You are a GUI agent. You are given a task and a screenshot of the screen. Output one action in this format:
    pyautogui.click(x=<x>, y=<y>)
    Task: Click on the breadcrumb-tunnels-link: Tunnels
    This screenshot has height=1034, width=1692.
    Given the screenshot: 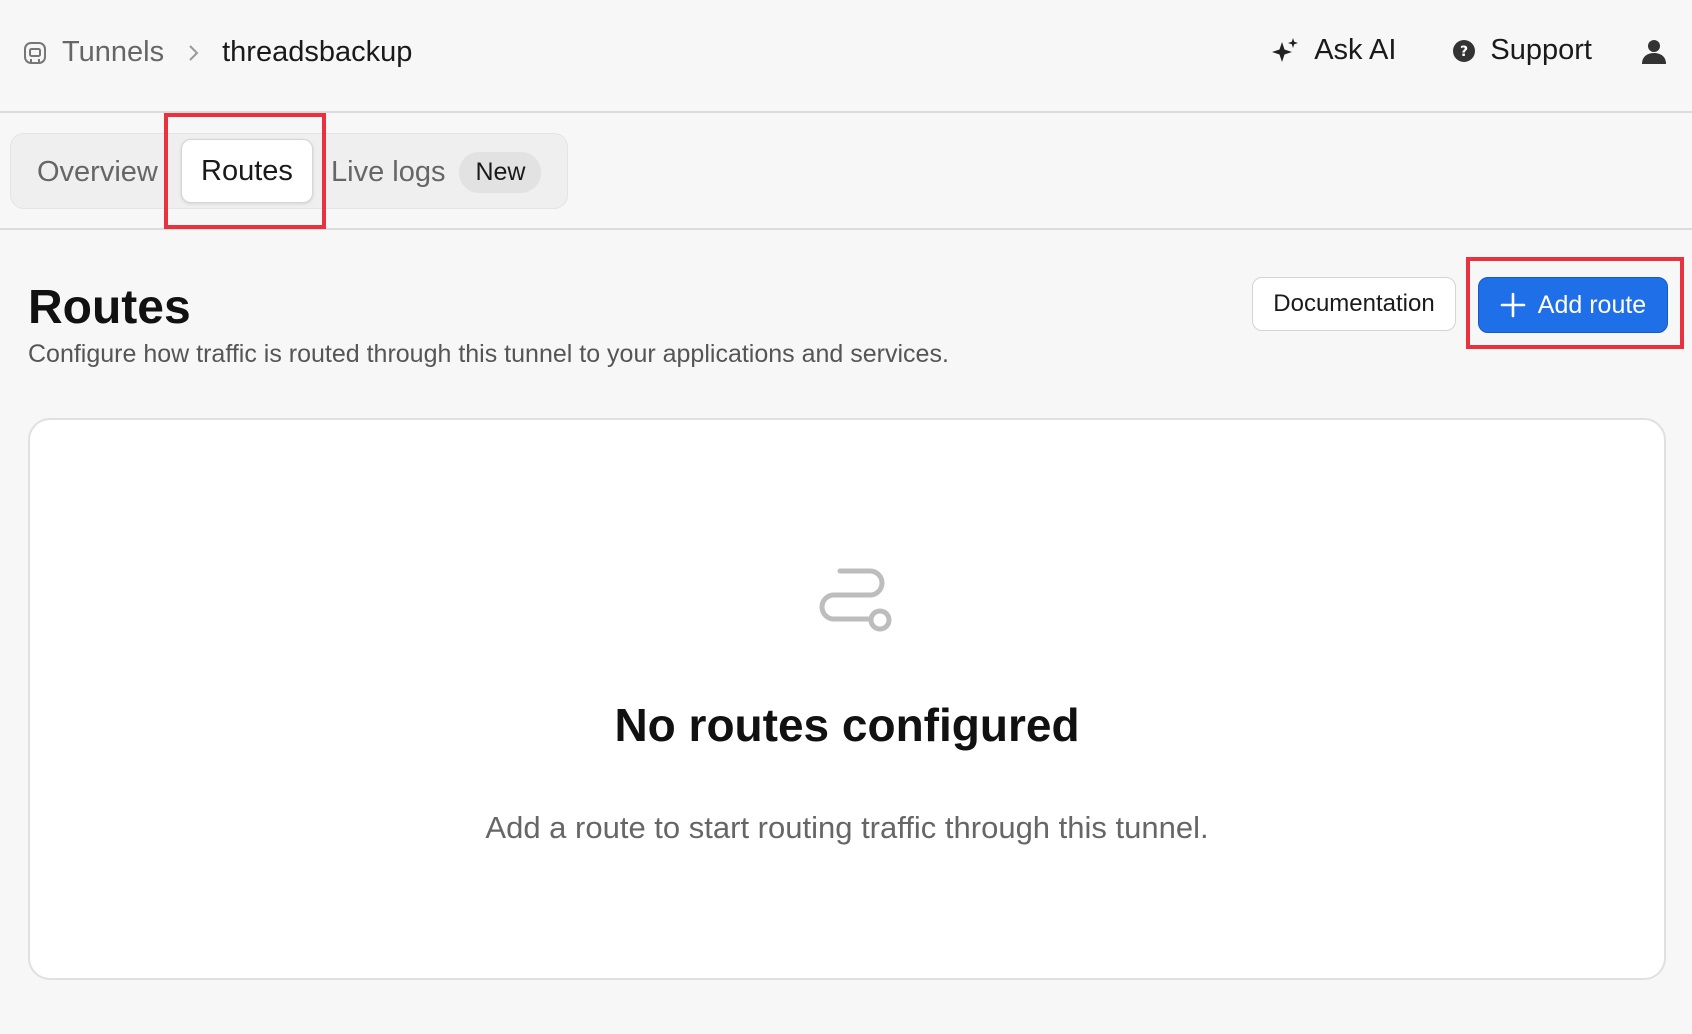 What is the action you would take?
    pyautogui.click(x=113, y=52)
    